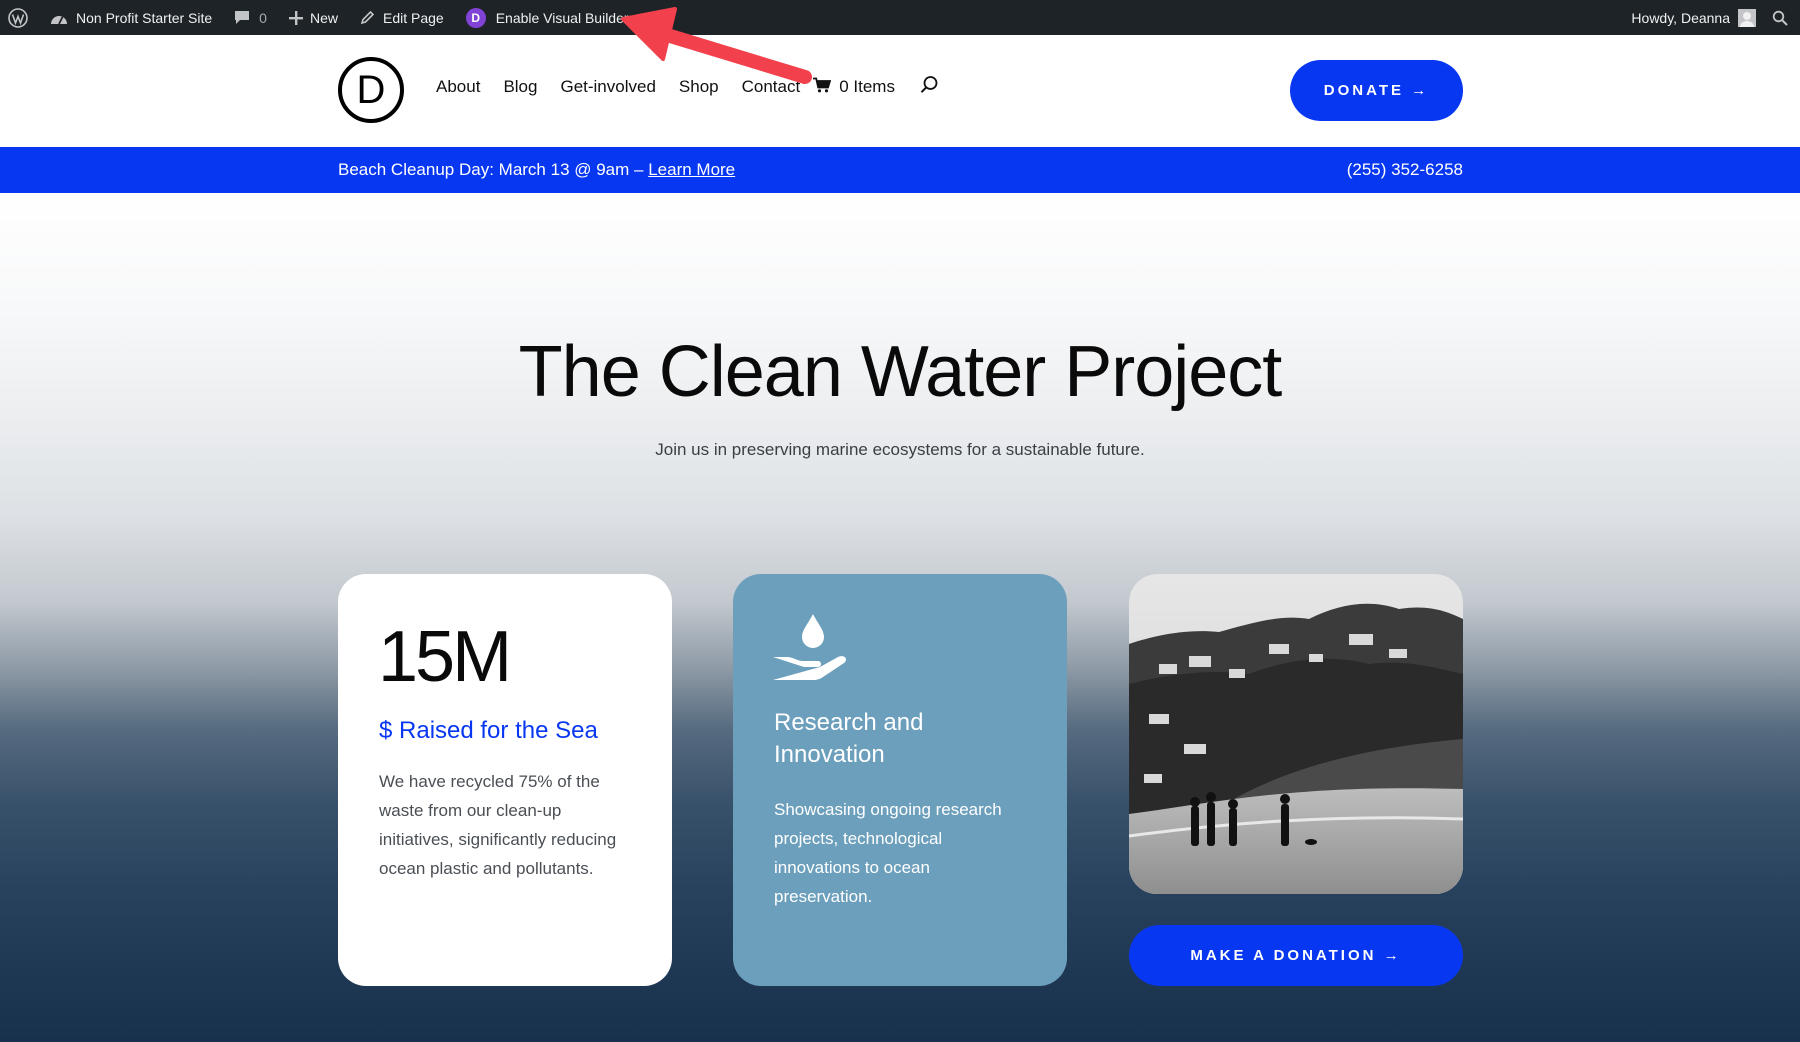 Image resolution: width=1800 pixels, height=1042 pixels. I want to click on cart-icon, so click(826, 87).